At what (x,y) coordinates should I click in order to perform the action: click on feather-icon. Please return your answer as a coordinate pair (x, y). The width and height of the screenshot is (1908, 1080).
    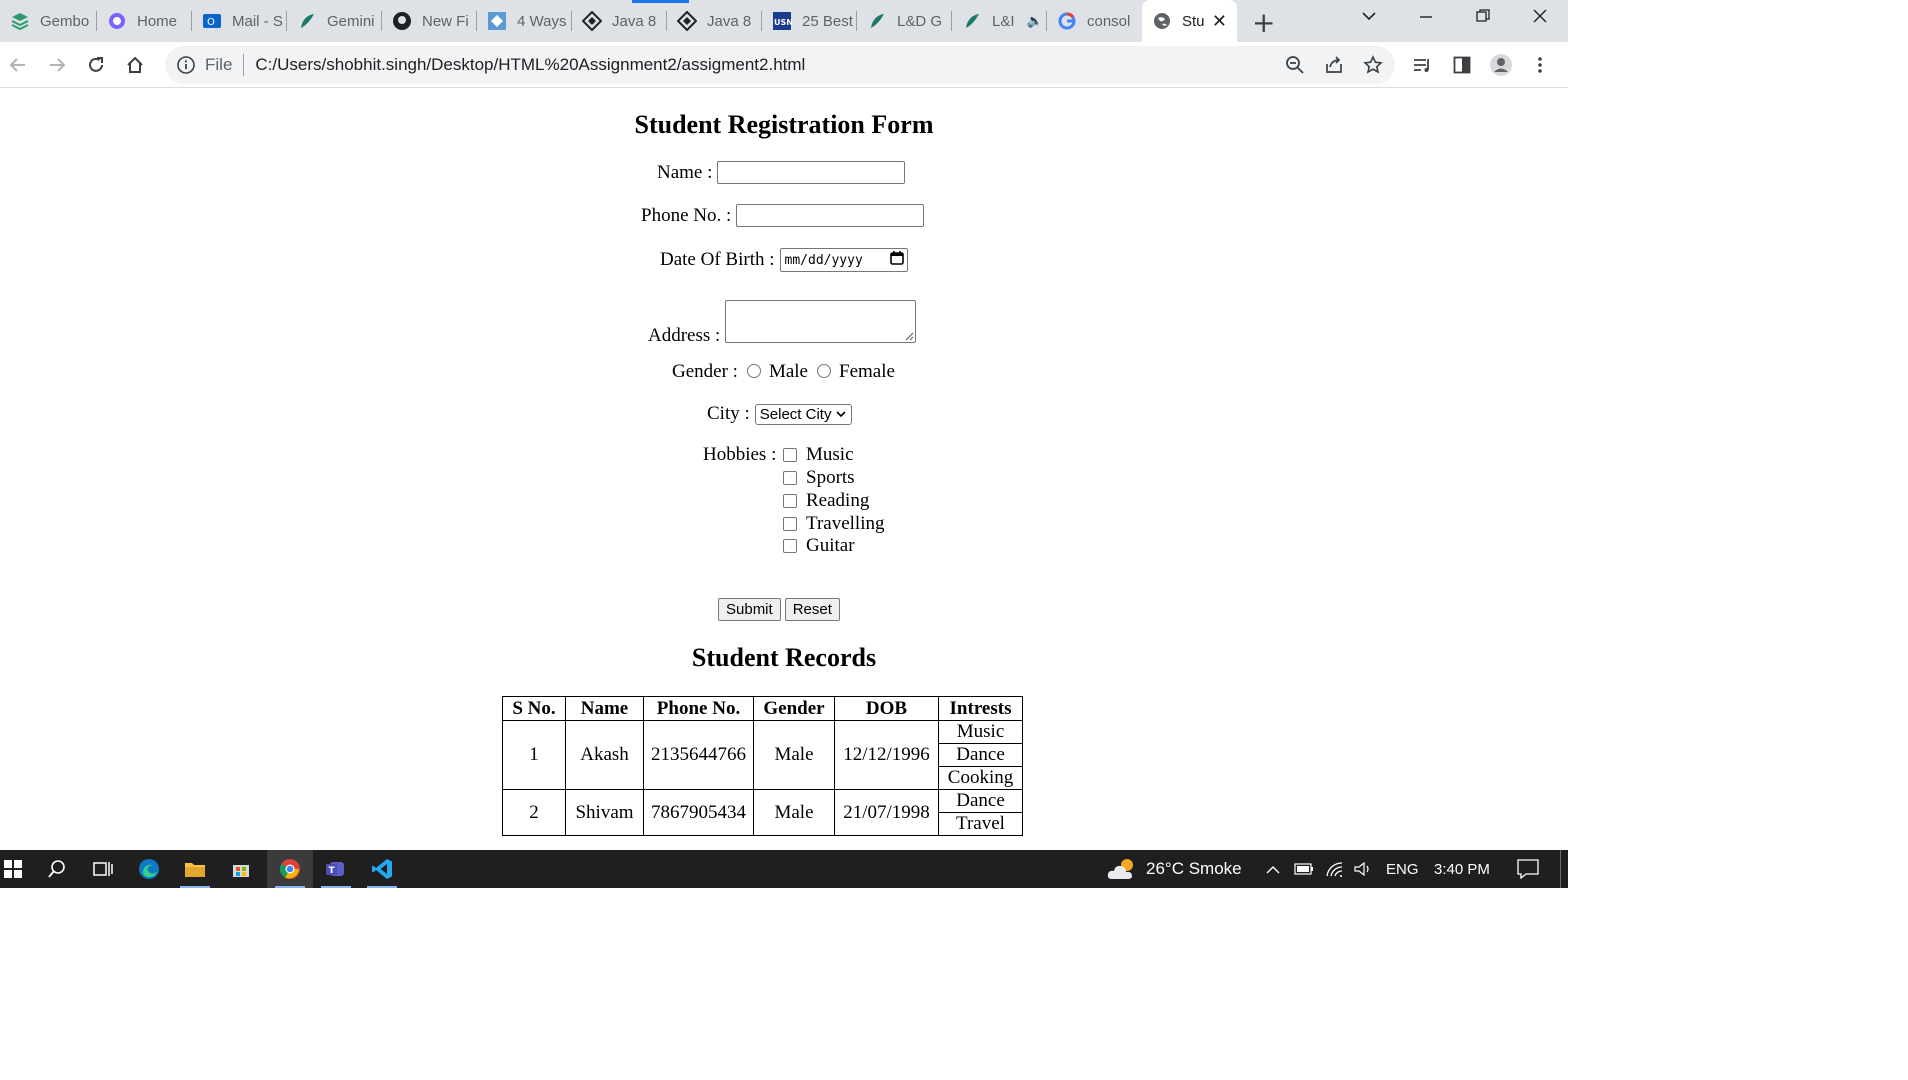
    Looking at the image, I should click on (307, 21).